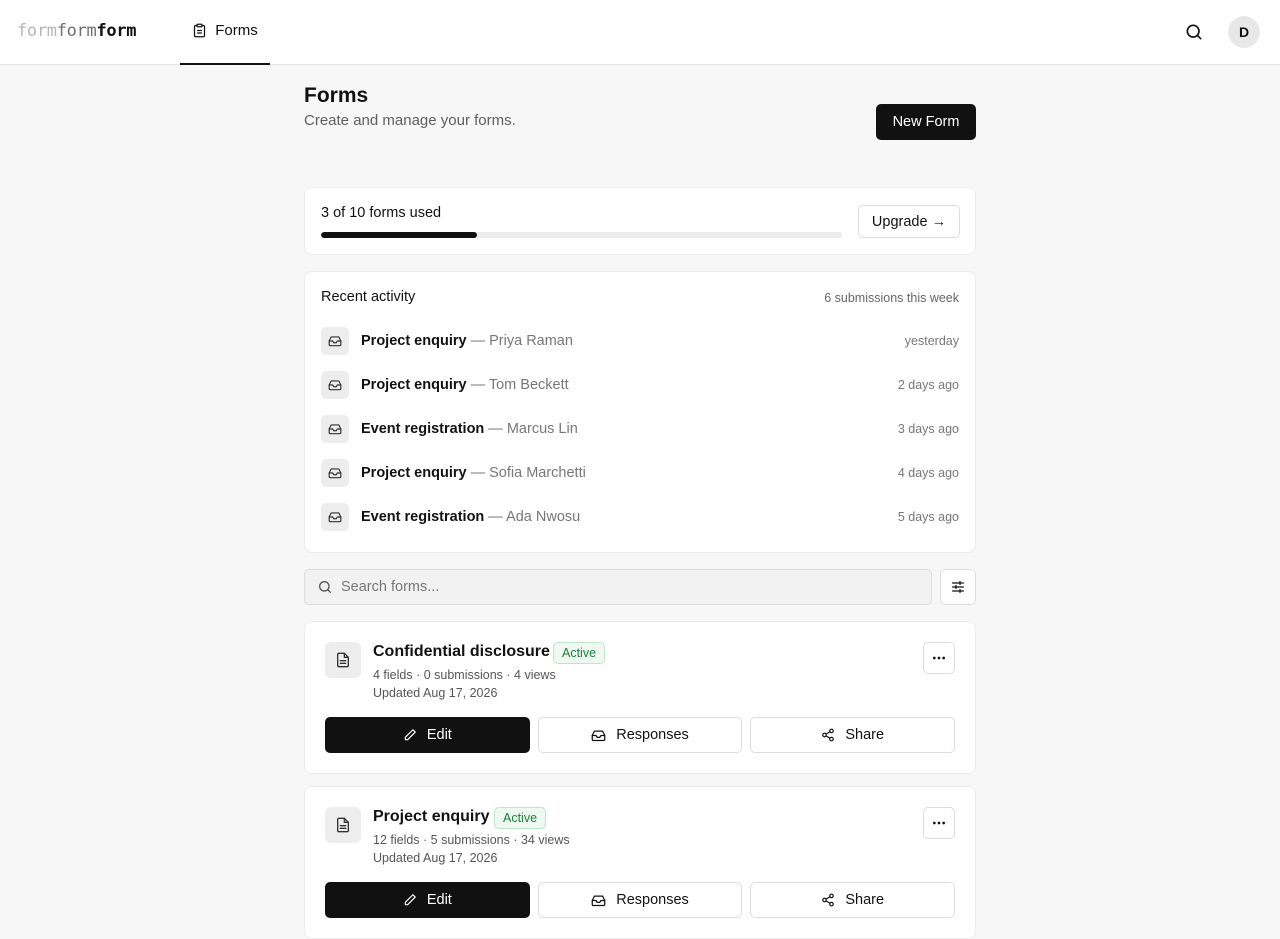 The height and width of the screenshot is (939, 1280). What do you see at coordinates (543, 517) in the screenshot?
I see `activity-person: Ada Nwosu` at bounding box center [543, 517].